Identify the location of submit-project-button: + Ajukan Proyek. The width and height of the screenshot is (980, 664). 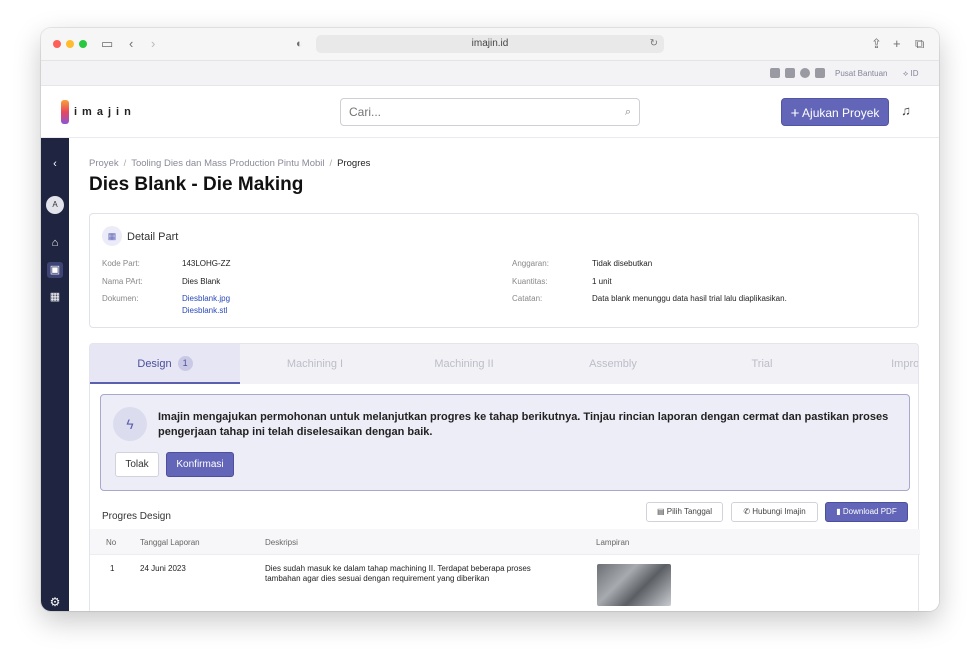
(835, 112).